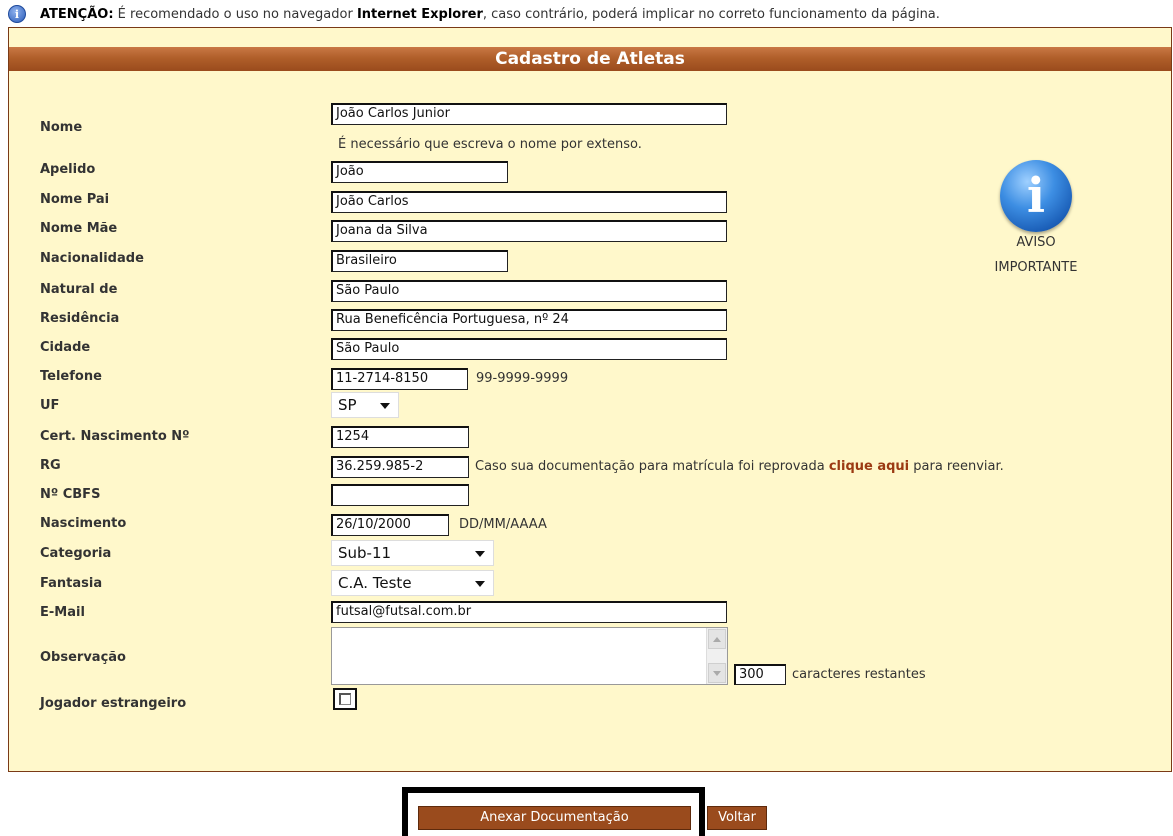  Describe the element at coordinates (529, 231) in the screenshot. I see `nome-mae-input: Joana da Silva` at that location.